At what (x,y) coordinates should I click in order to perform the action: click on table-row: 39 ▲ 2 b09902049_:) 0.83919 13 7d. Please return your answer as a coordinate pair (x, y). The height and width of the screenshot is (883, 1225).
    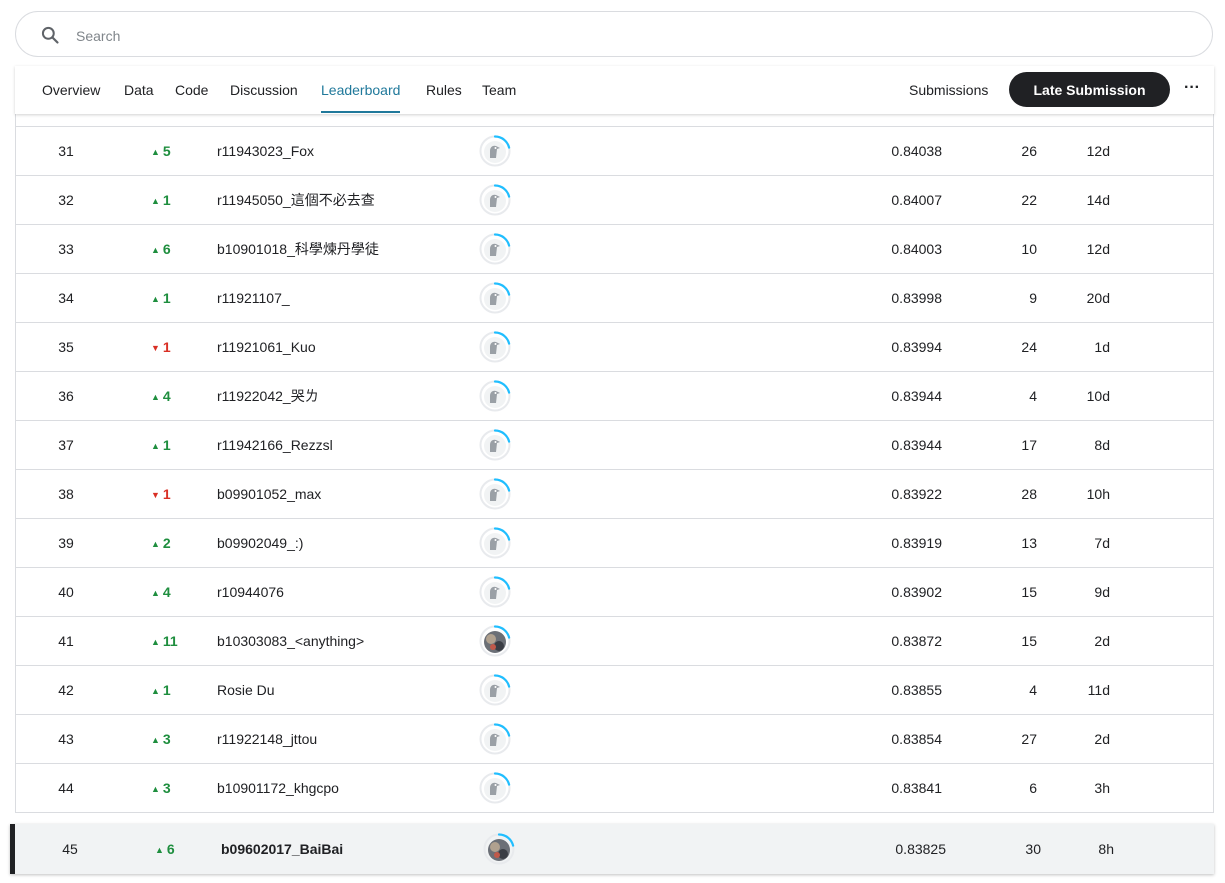
    Looking at the image, I should click on (614, 543).